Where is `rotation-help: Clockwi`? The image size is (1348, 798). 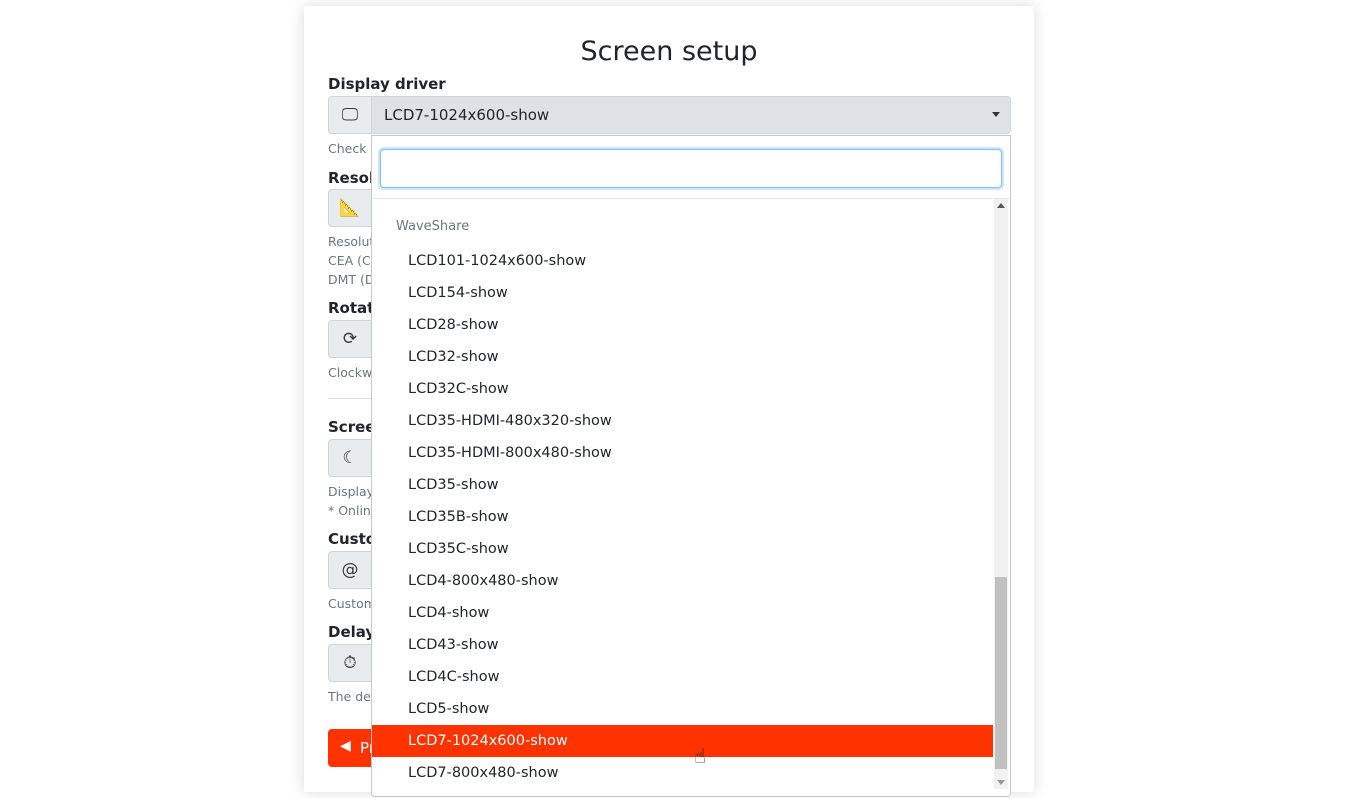 rotation-help: Clockwi is located at coordinates (352, 372).